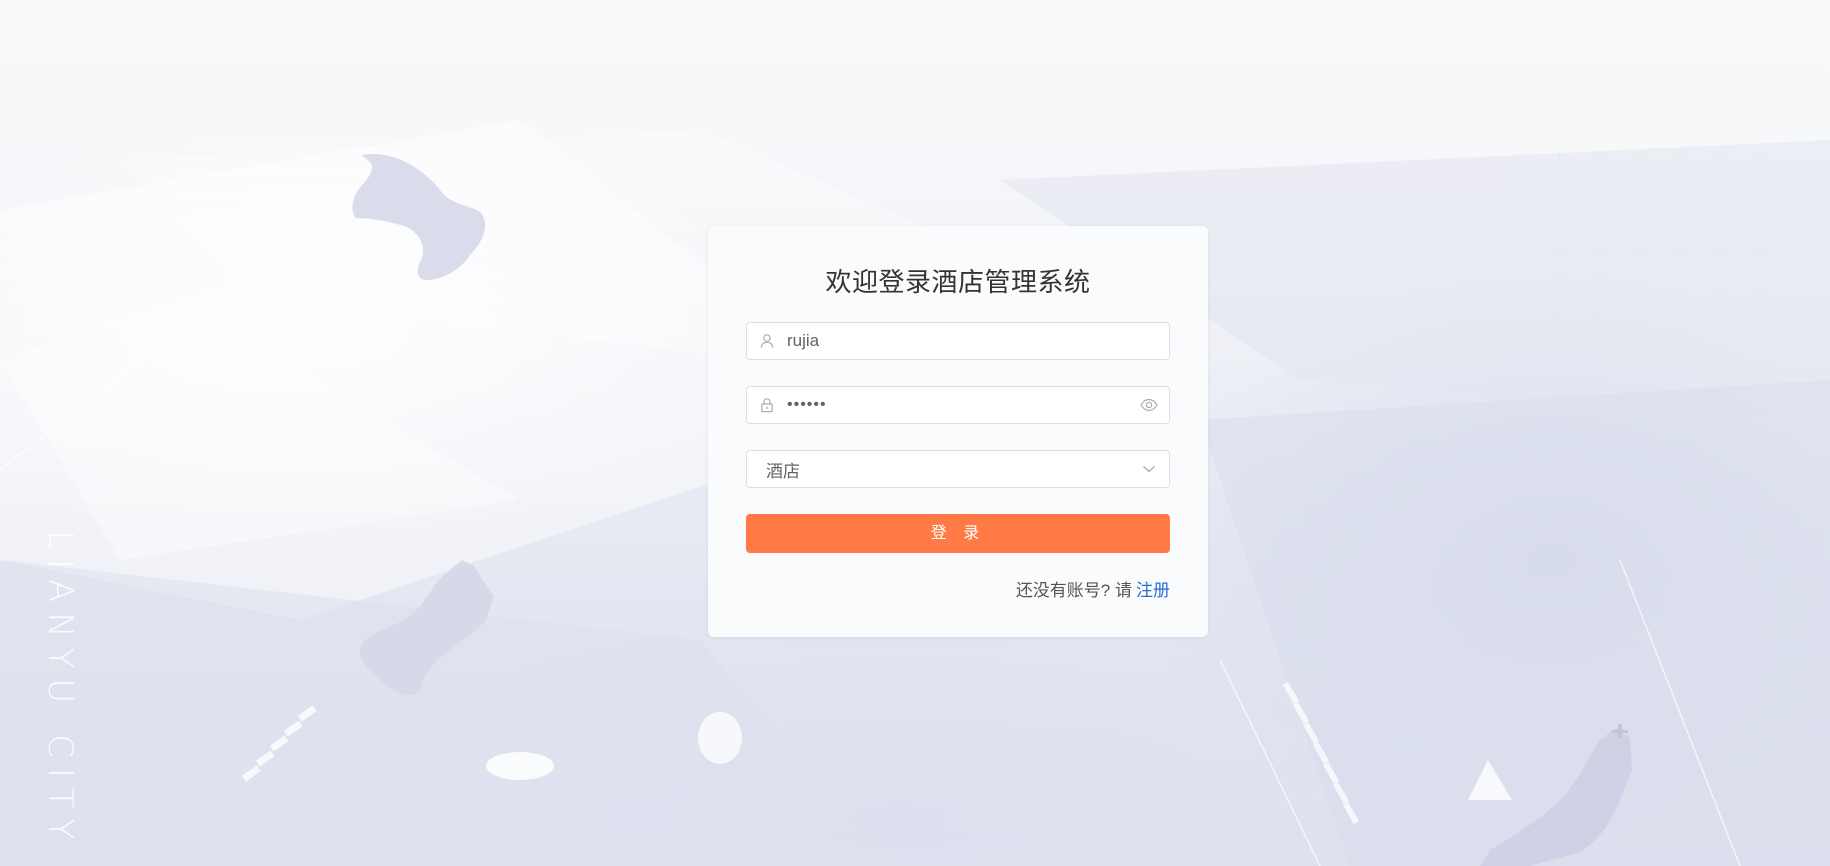 This screenshot has width=1830, height=866. I want to click on username-field: rujia, so click(958, 341).